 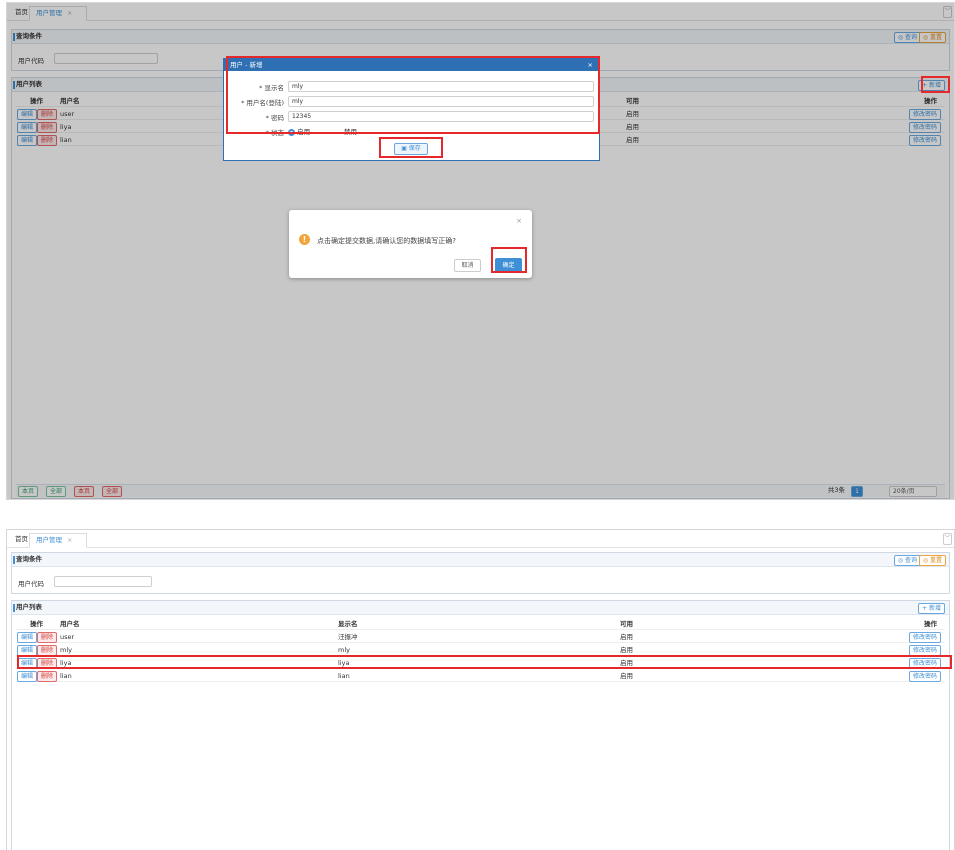 I want to click on user-code-input, so click(x=103, y=581).